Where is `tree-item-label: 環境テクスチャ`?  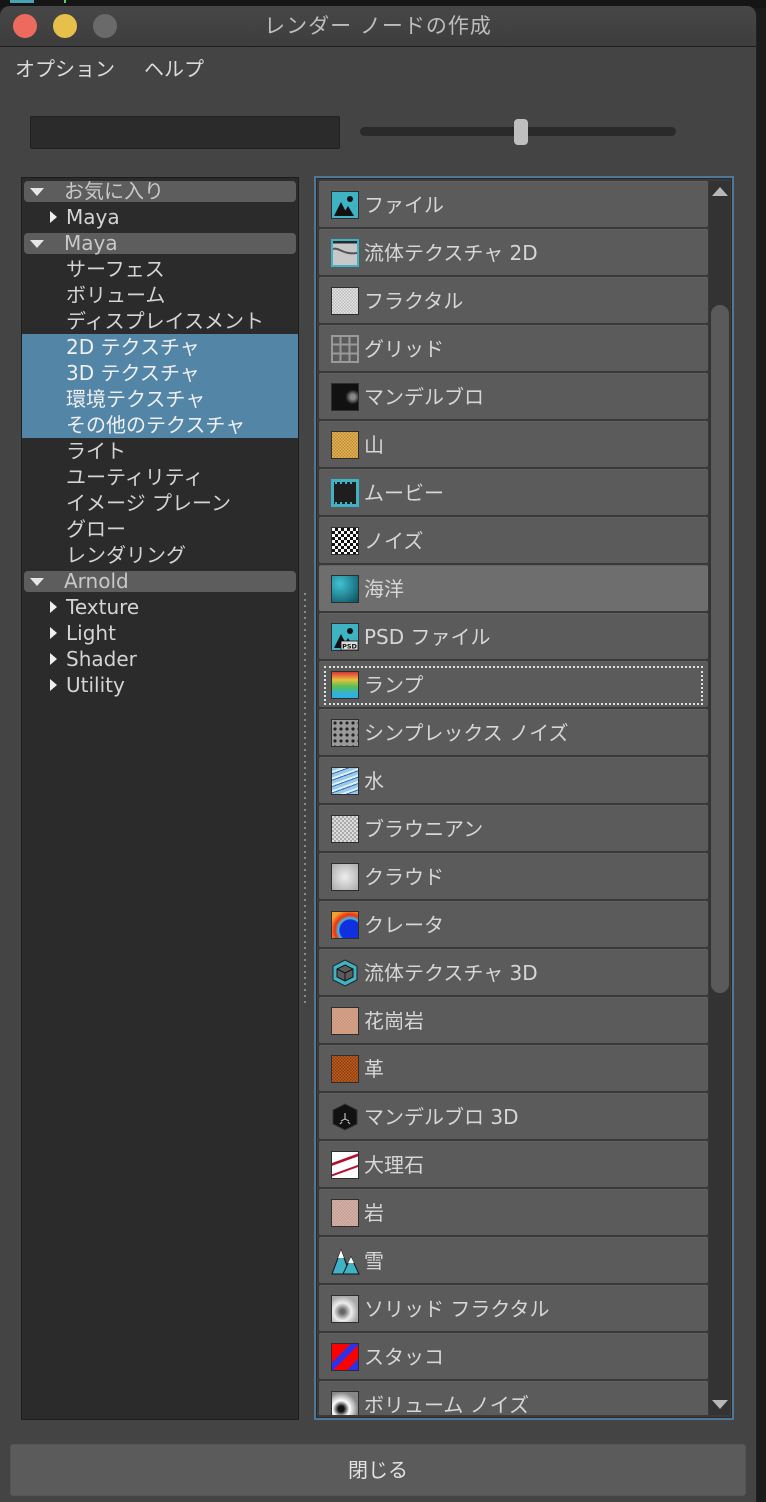 tree-item-label: 環境テクスチャ is located at coordinates (136, 399).